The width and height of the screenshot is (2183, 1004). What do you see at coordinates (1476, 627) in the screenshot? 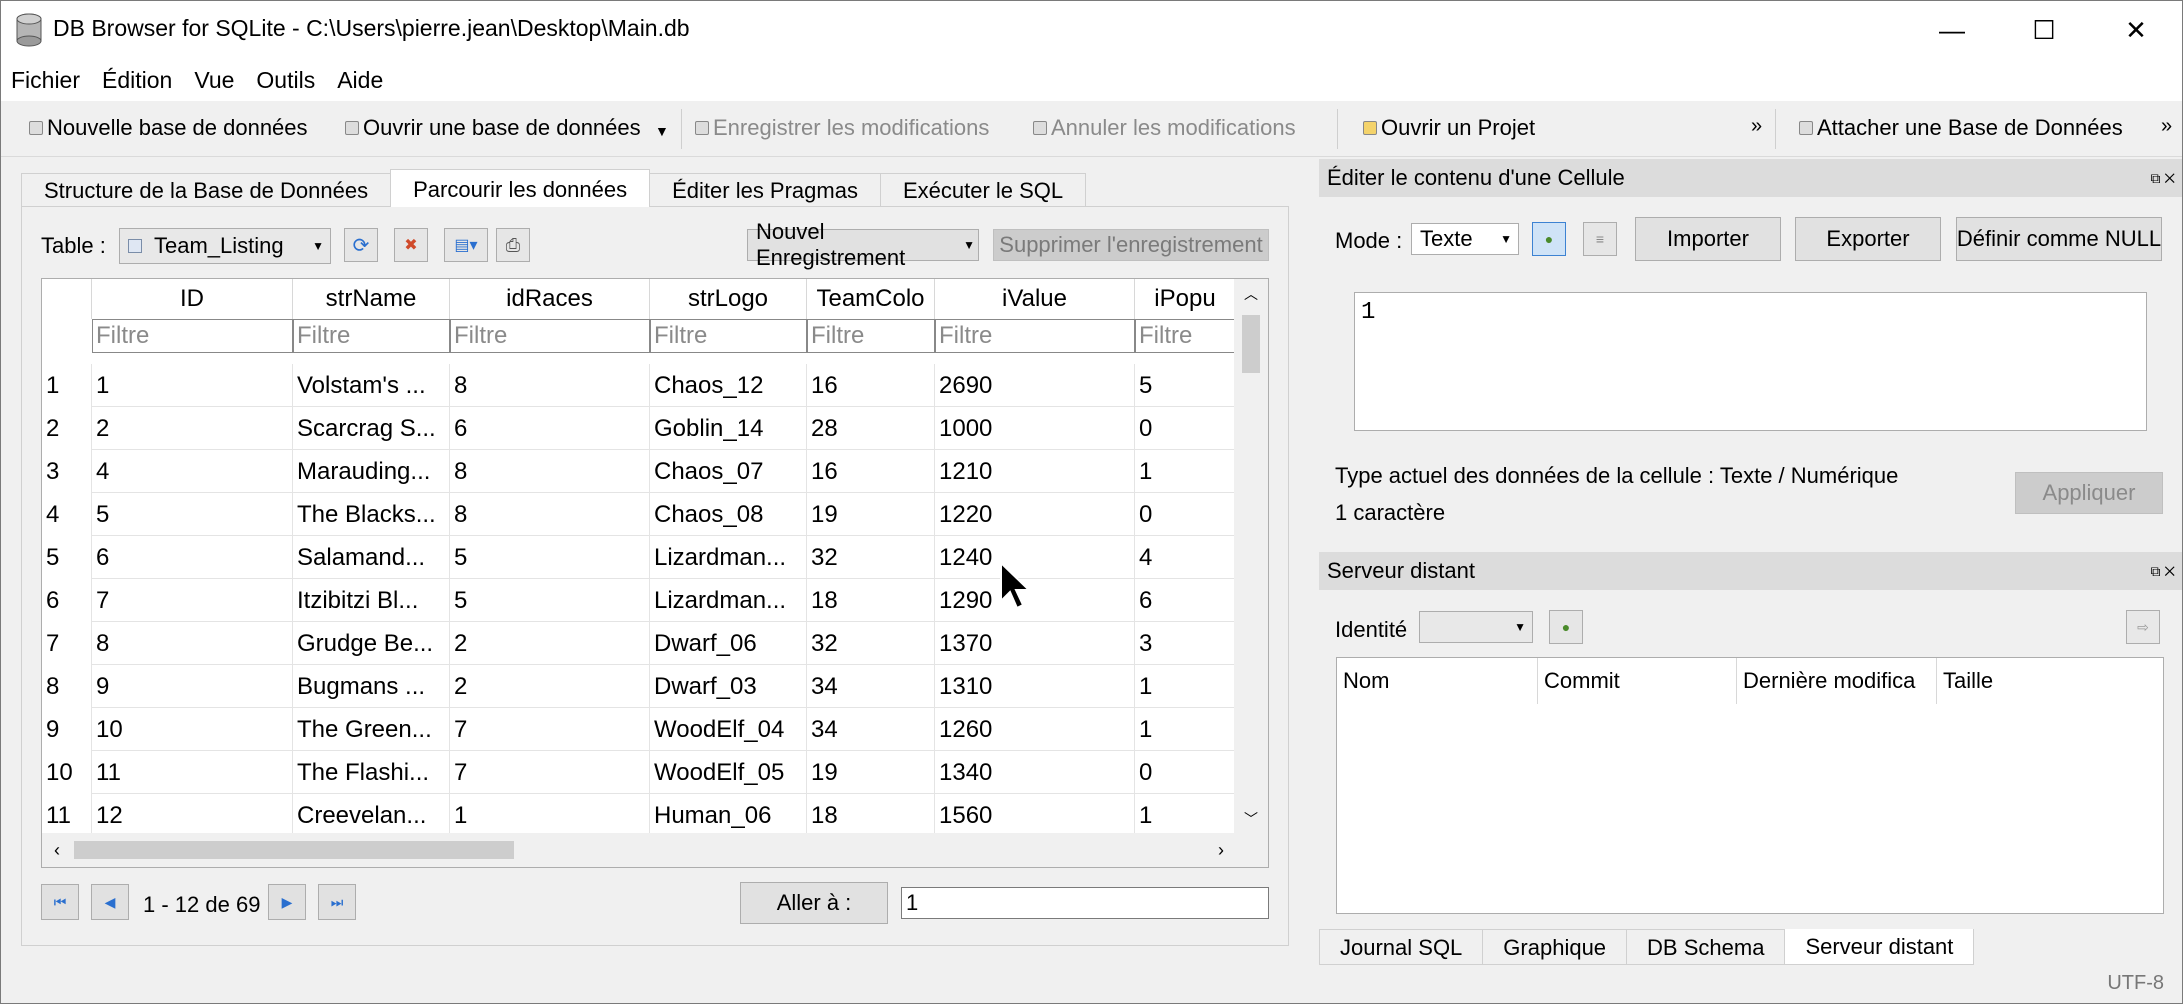
I see `identity-select: ▼` at bounding box center [1476, 627].